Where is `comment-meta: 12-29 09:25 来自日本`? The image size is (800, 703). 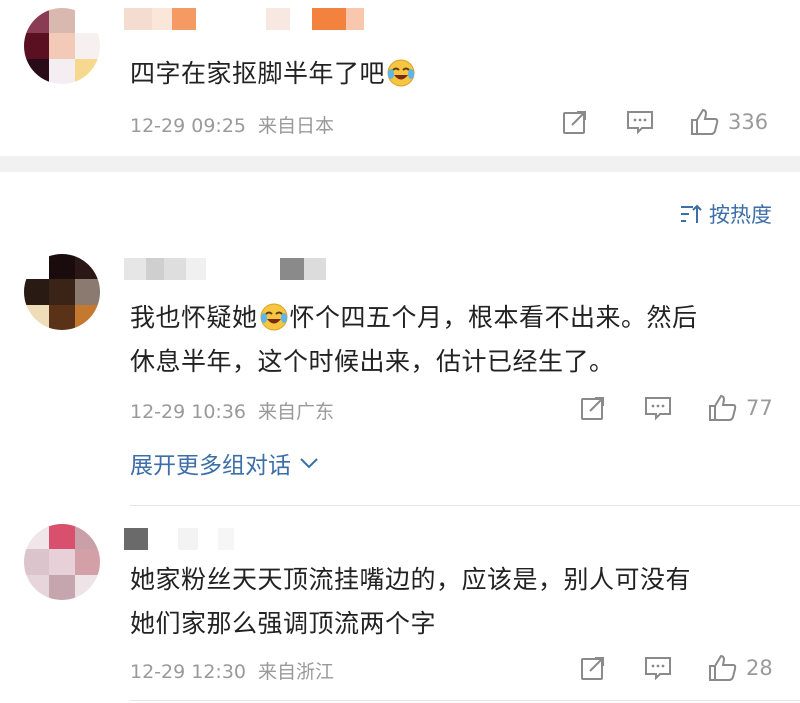 comment-meta: 12-29 09:25 来自日本 is located at coordinates (238, 124).